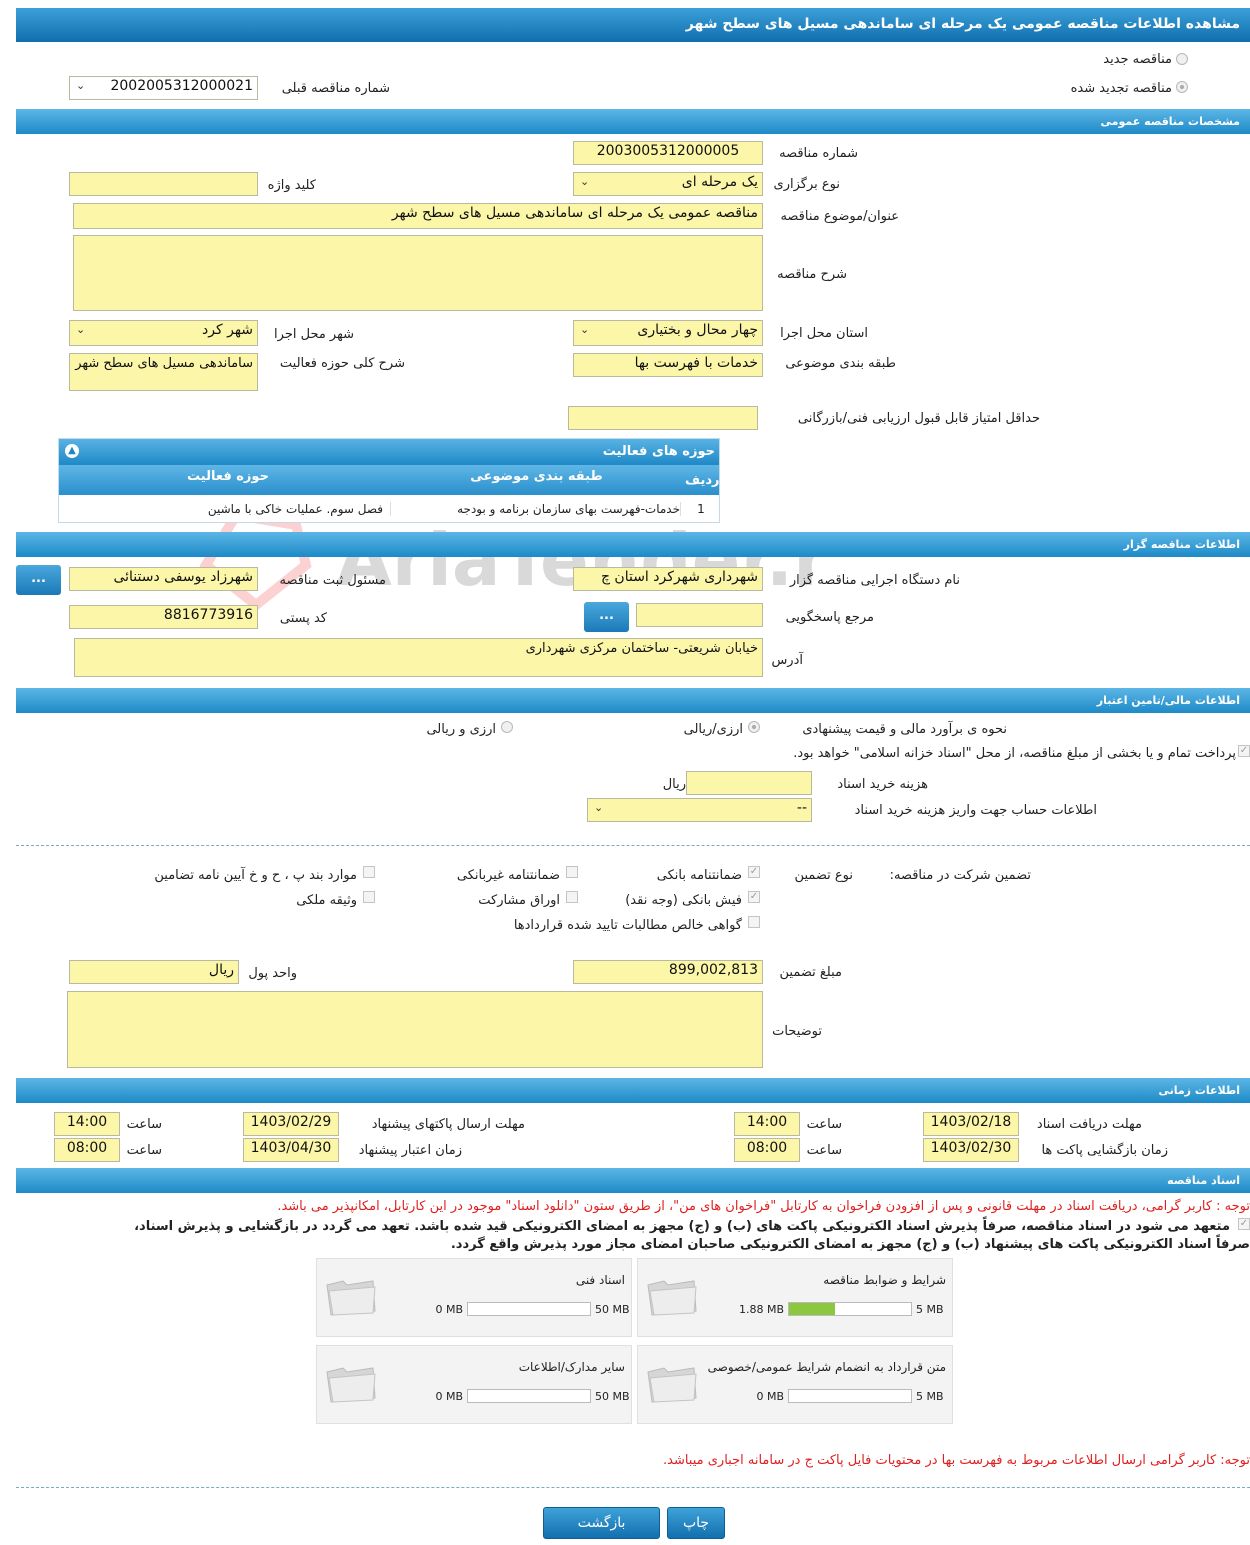 The image size is (1250, 1545). Describe the element at coordinates (474, 1384) in the screenshot. I see `doc-tile-other: سایر مدارک/اطلاعات 0 MB 50 MB` at that location.